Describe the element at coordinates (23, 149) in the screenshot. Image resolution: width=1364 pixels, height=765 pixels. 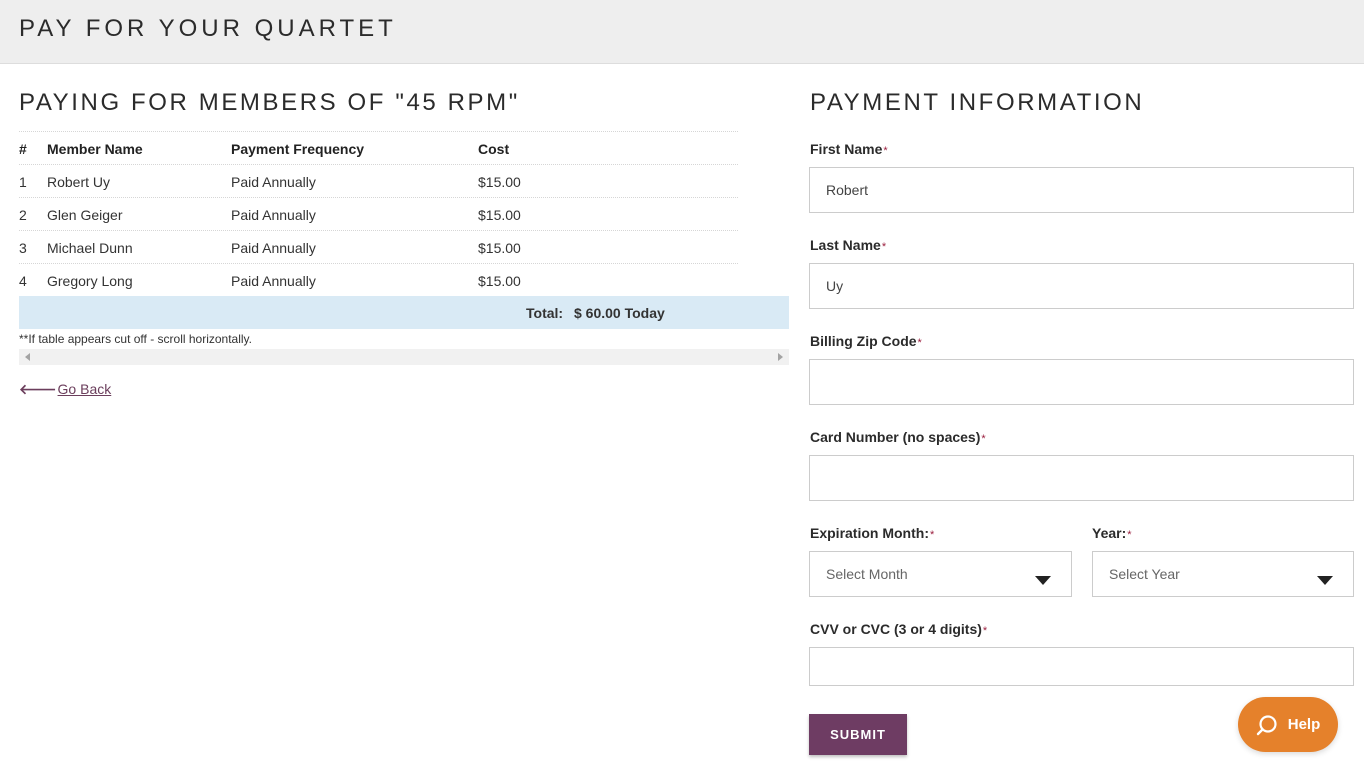
I see `column-header-number: #` at that location.